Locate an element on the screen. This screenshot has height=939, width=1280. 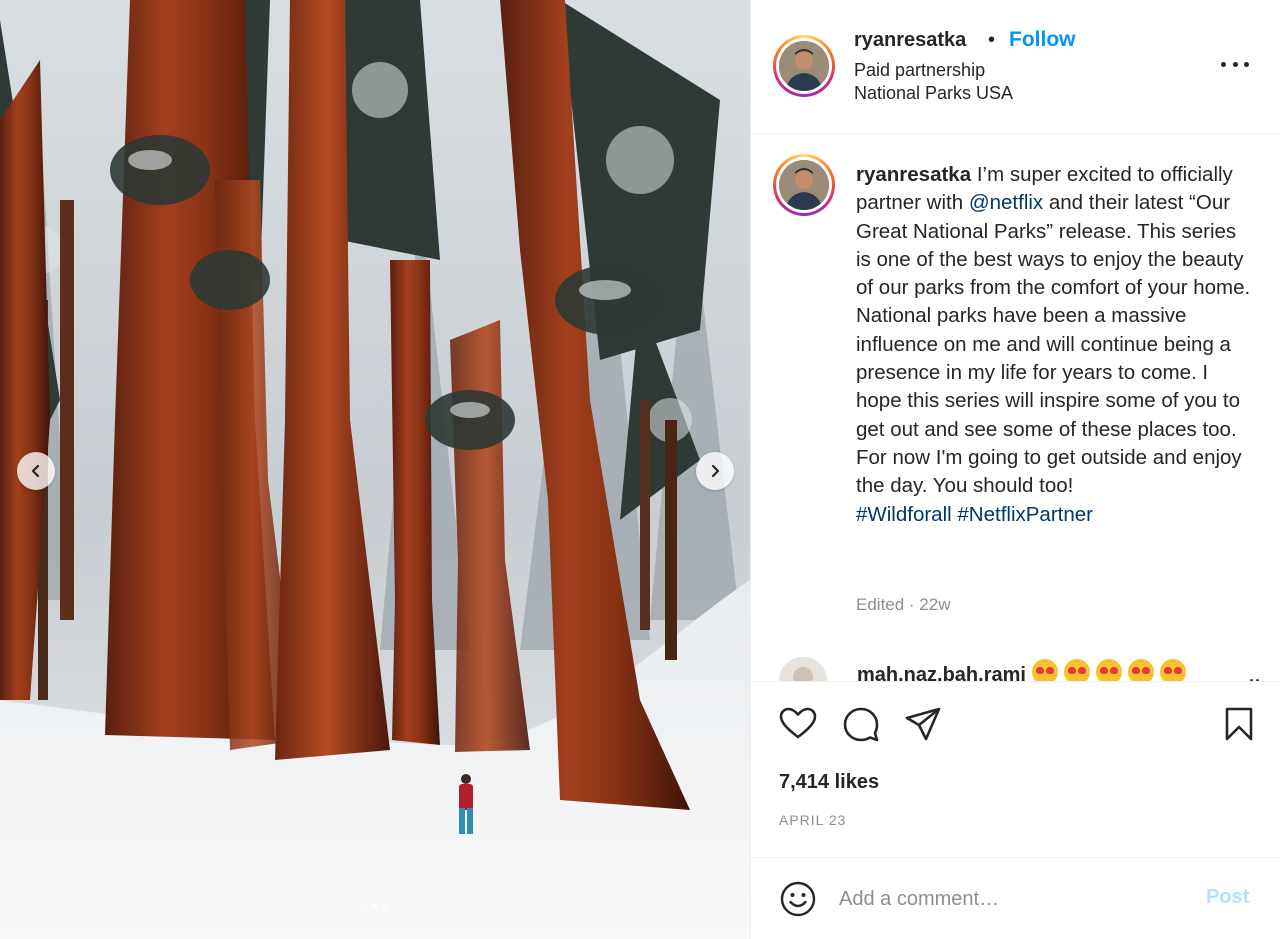
carousel-indicator is located at coordinates (375, 907).